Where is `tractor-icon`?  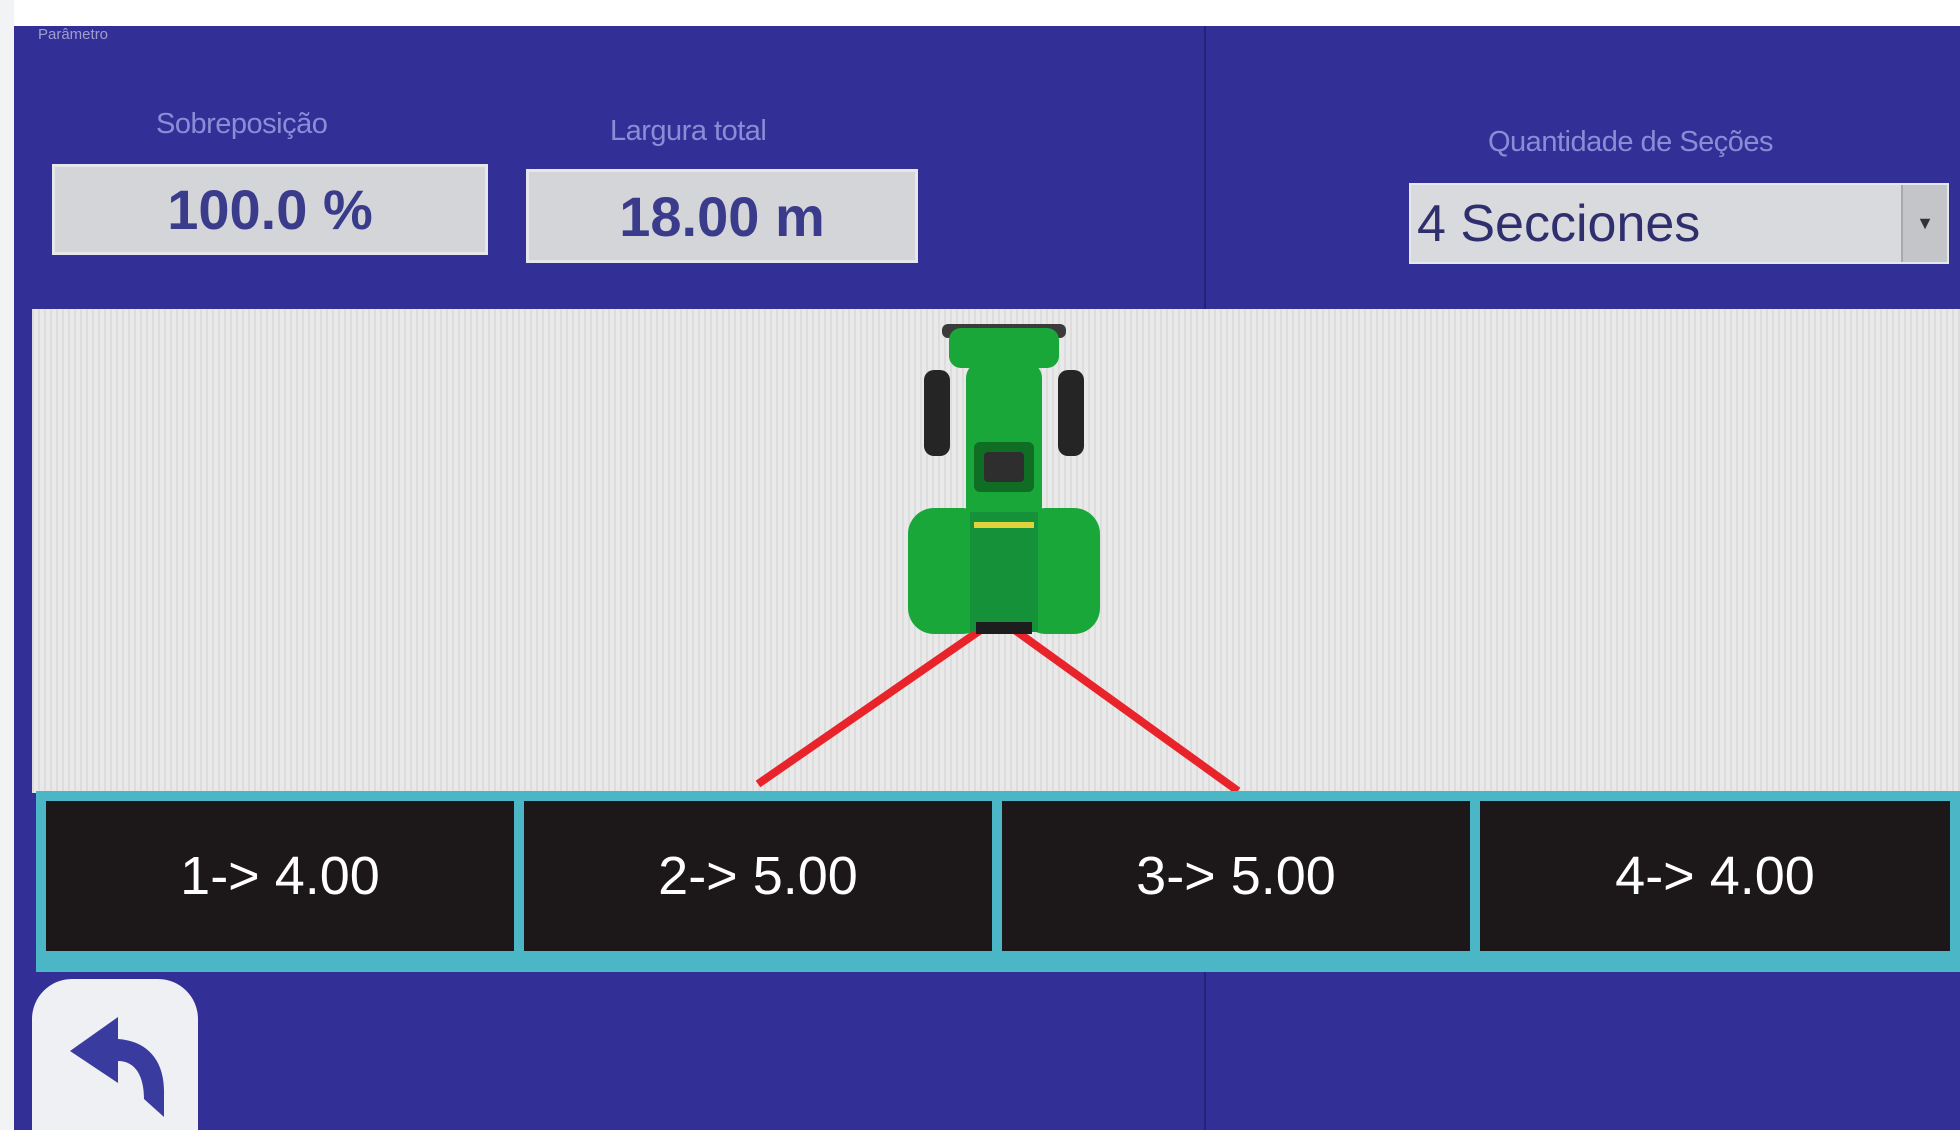 tractor-icon is located at coordinates (1004, 479).